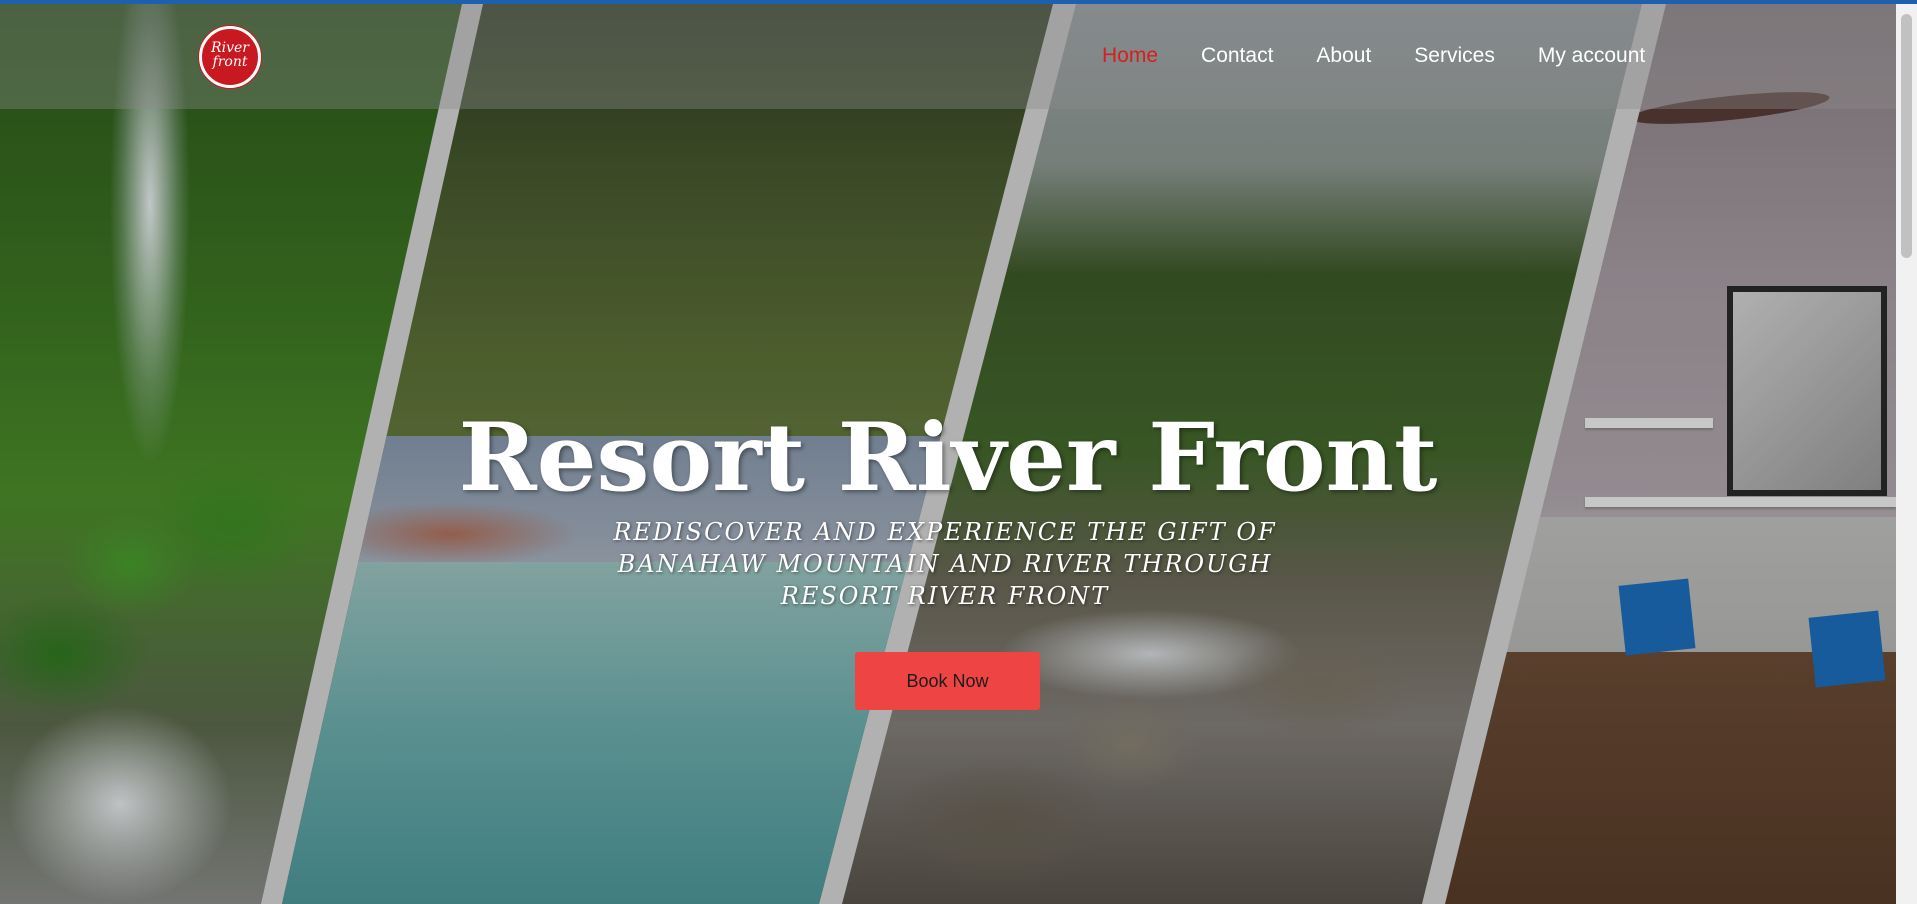 This screenshot has width=1917, height=904. Describe the element at coordinates (947, 681) in the screenshot. I see `book-now-button: Book Now` at that location.